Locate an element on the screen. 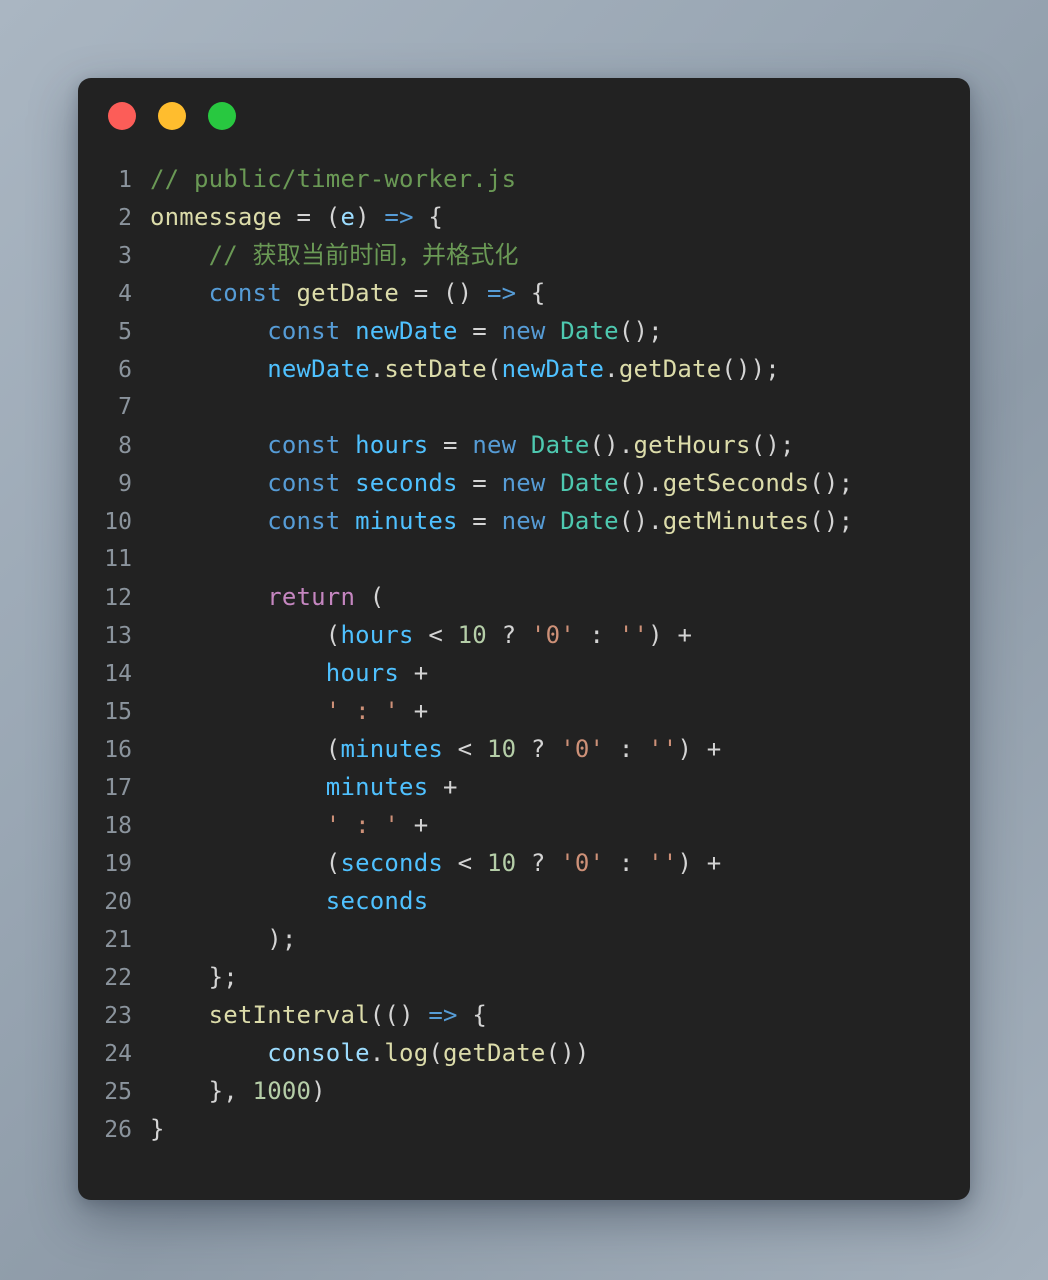  code-line-source: const minutes = new Date().getMinutes(); is located at coordinates (501, 521).